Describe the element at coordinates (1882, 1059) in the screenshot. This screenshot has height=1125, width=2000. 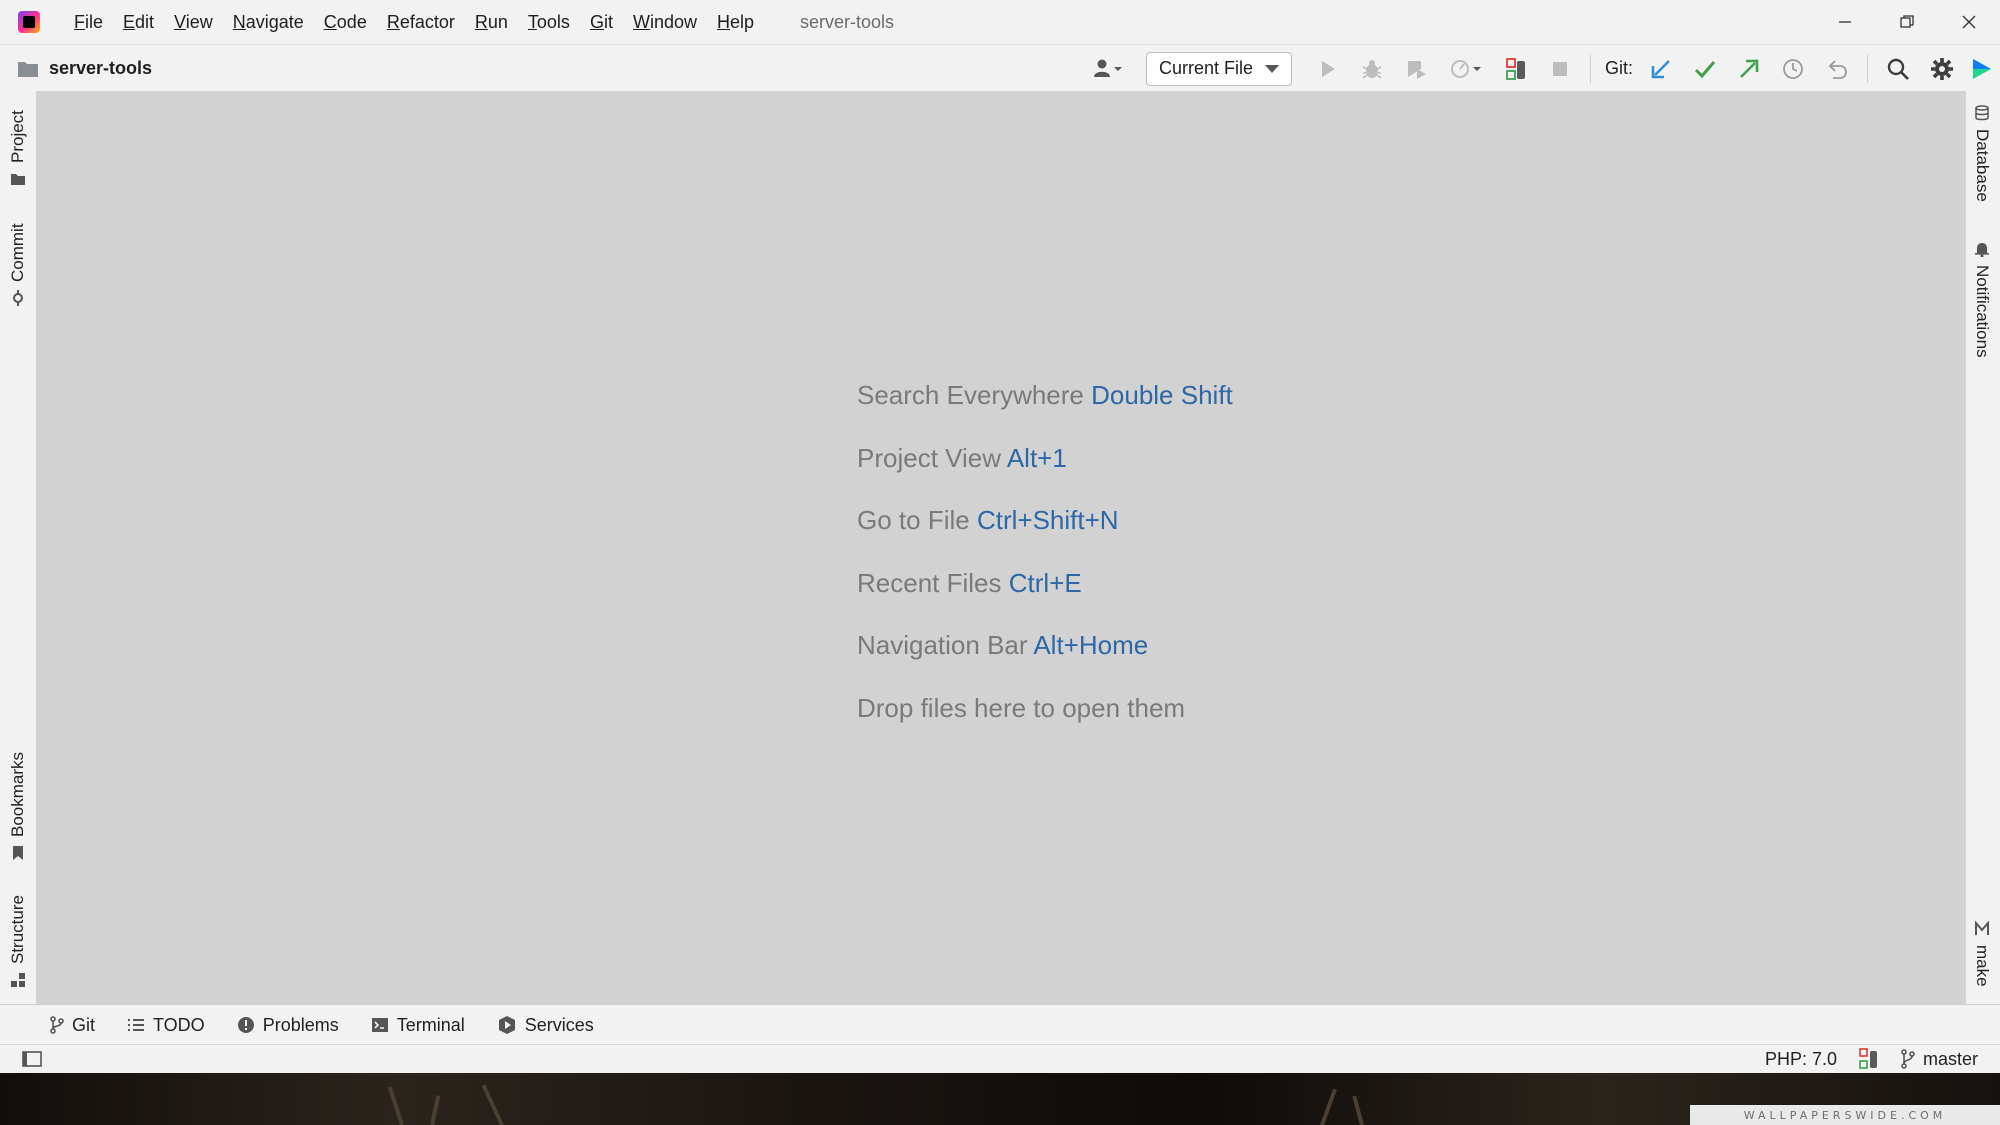
I see `status-bar-widgets: PHP: 7.0 master` at that location.